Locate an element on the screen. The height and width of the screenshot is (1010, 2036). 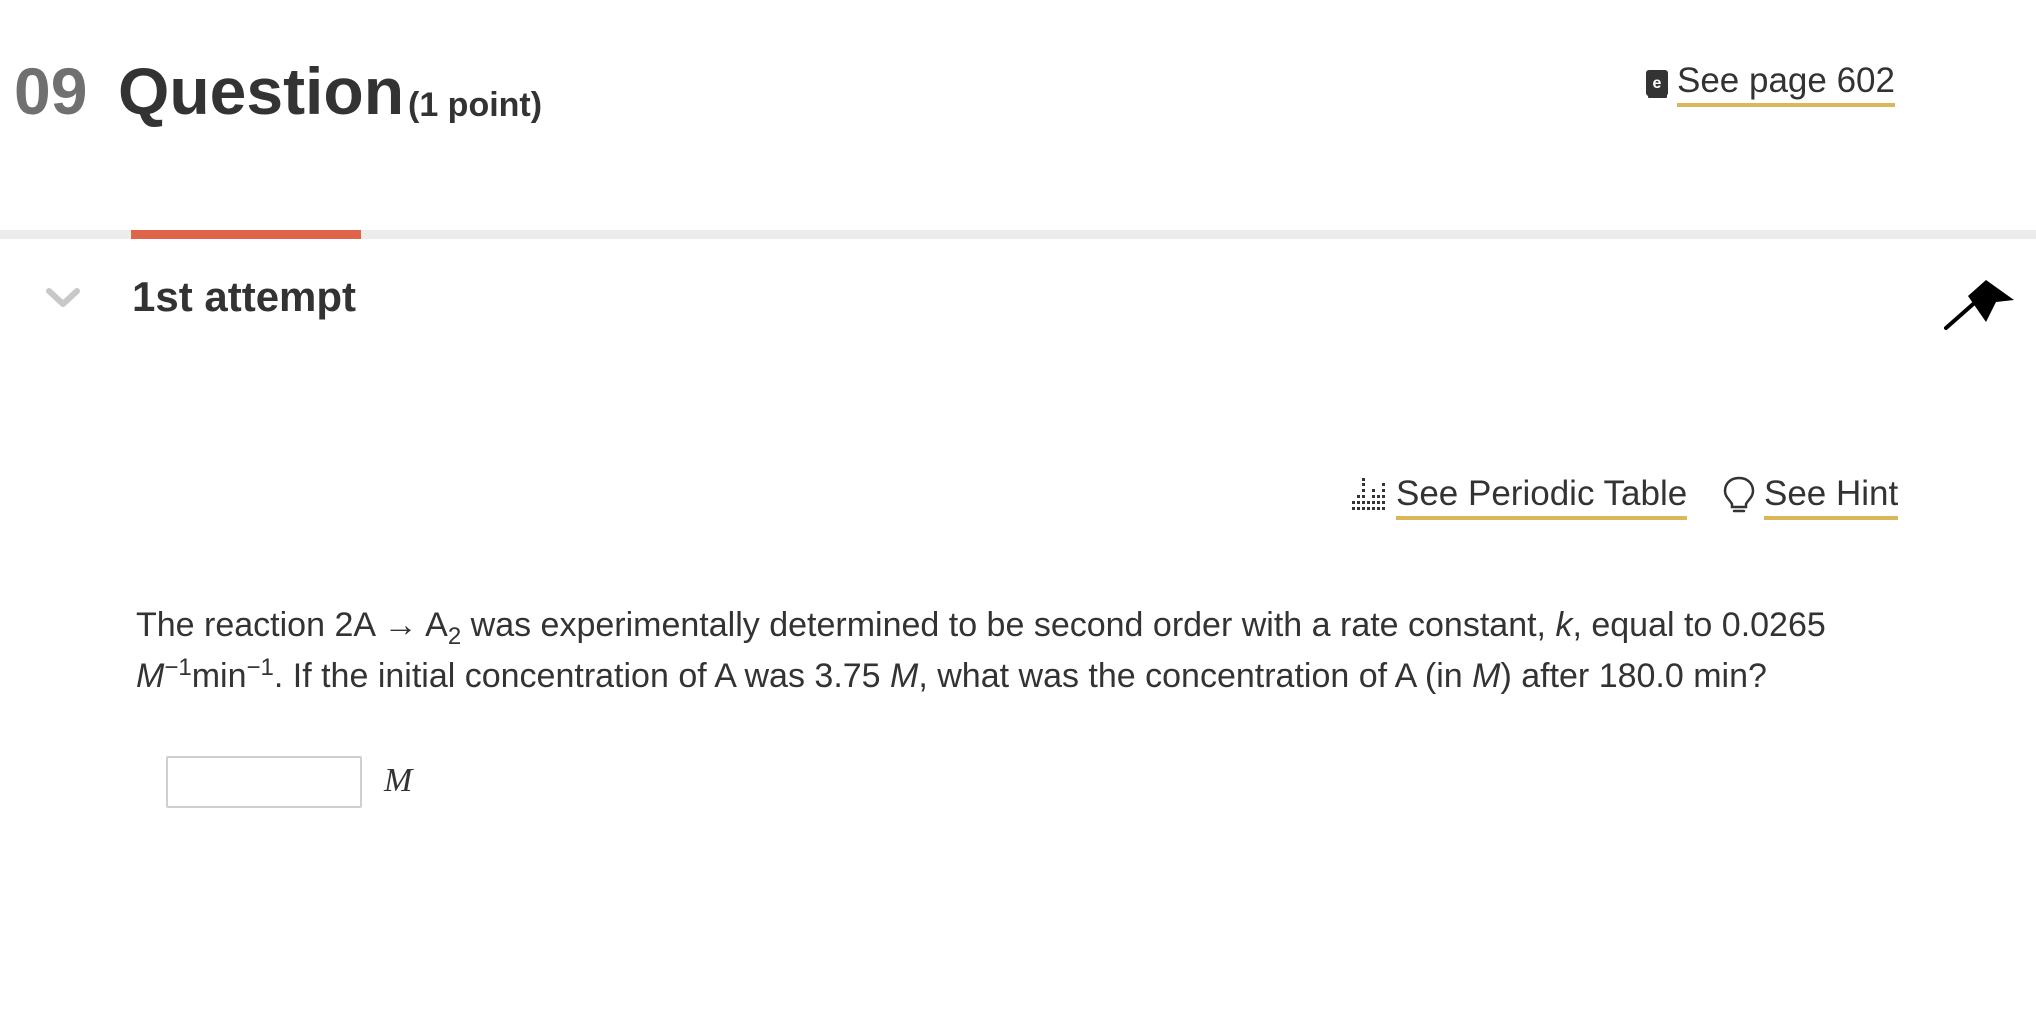
see-page-link: e See page 602 is located at coordinates (1770, 84).